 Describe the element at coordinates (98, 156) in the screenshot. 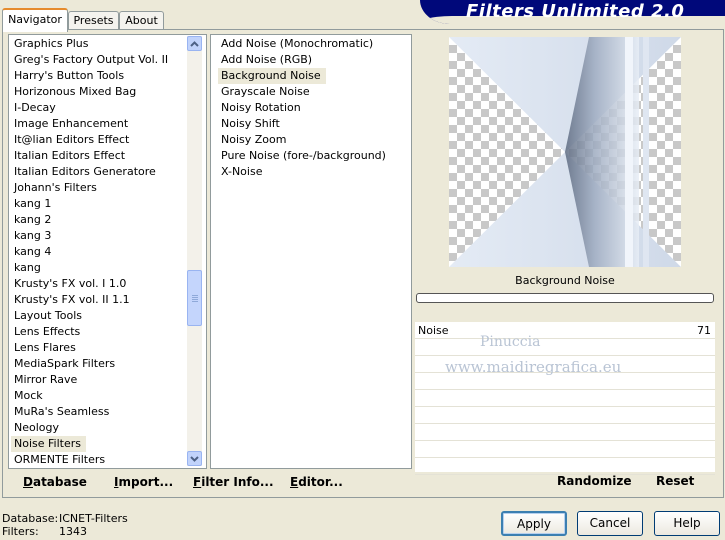

I see `category-item: Italian Editors Effect` at that location.